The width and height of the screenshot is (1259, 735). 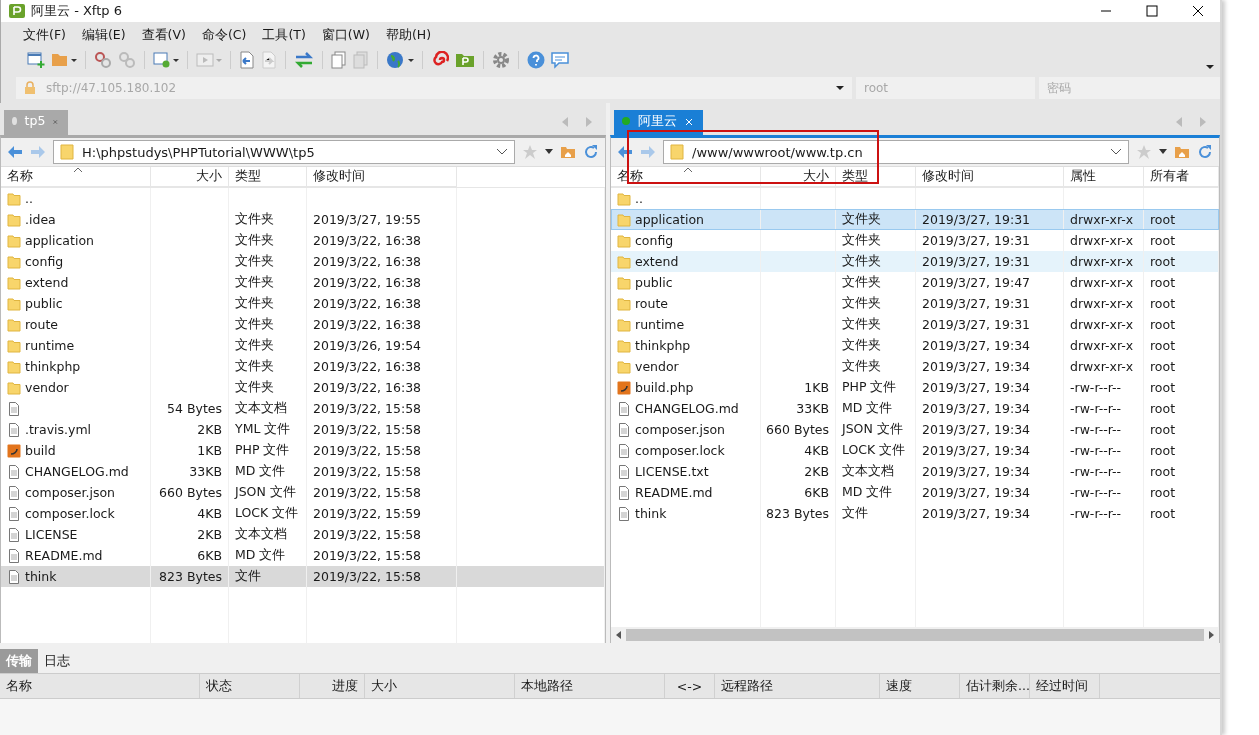 I want to click on file-row: think 823 Bytes 文件 2019/3/27, 19:34 -rw-r--r-- root, so click(x=915, y=513).